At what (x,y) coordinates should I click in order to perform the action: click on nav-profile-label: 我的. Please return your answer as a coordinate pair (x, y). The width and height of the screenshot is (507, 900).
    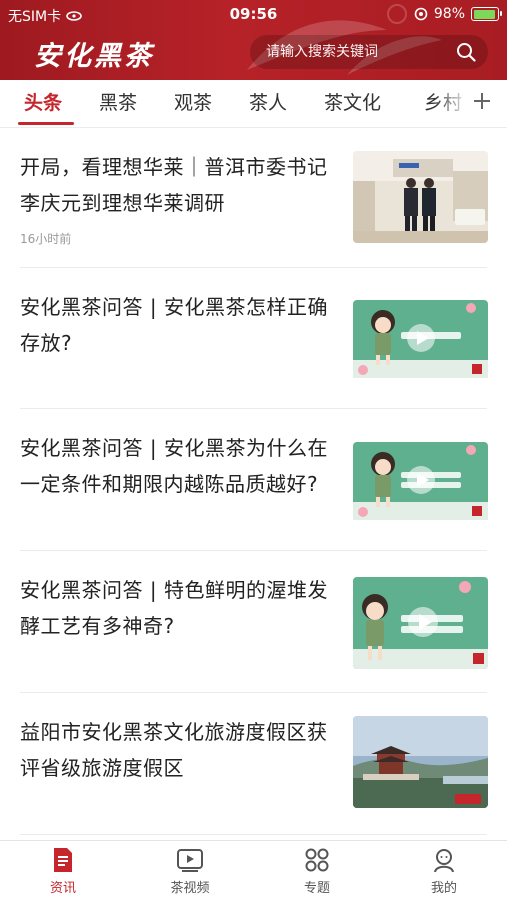
    Looking at the image, I should click on (443, 888).